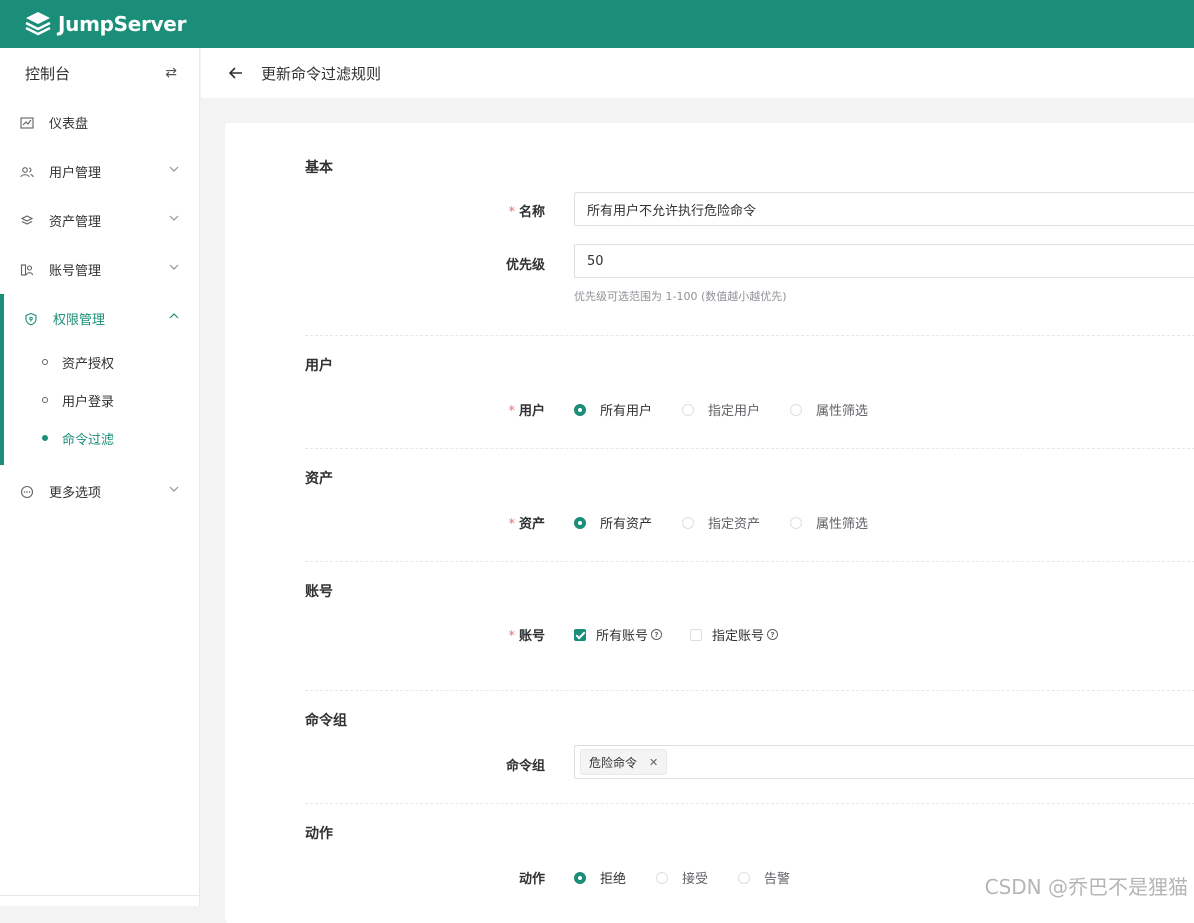 The image size is (1194, 923). I want to click on sidebar-subitem-asset-permission: 资产授权, so click(101, 362).